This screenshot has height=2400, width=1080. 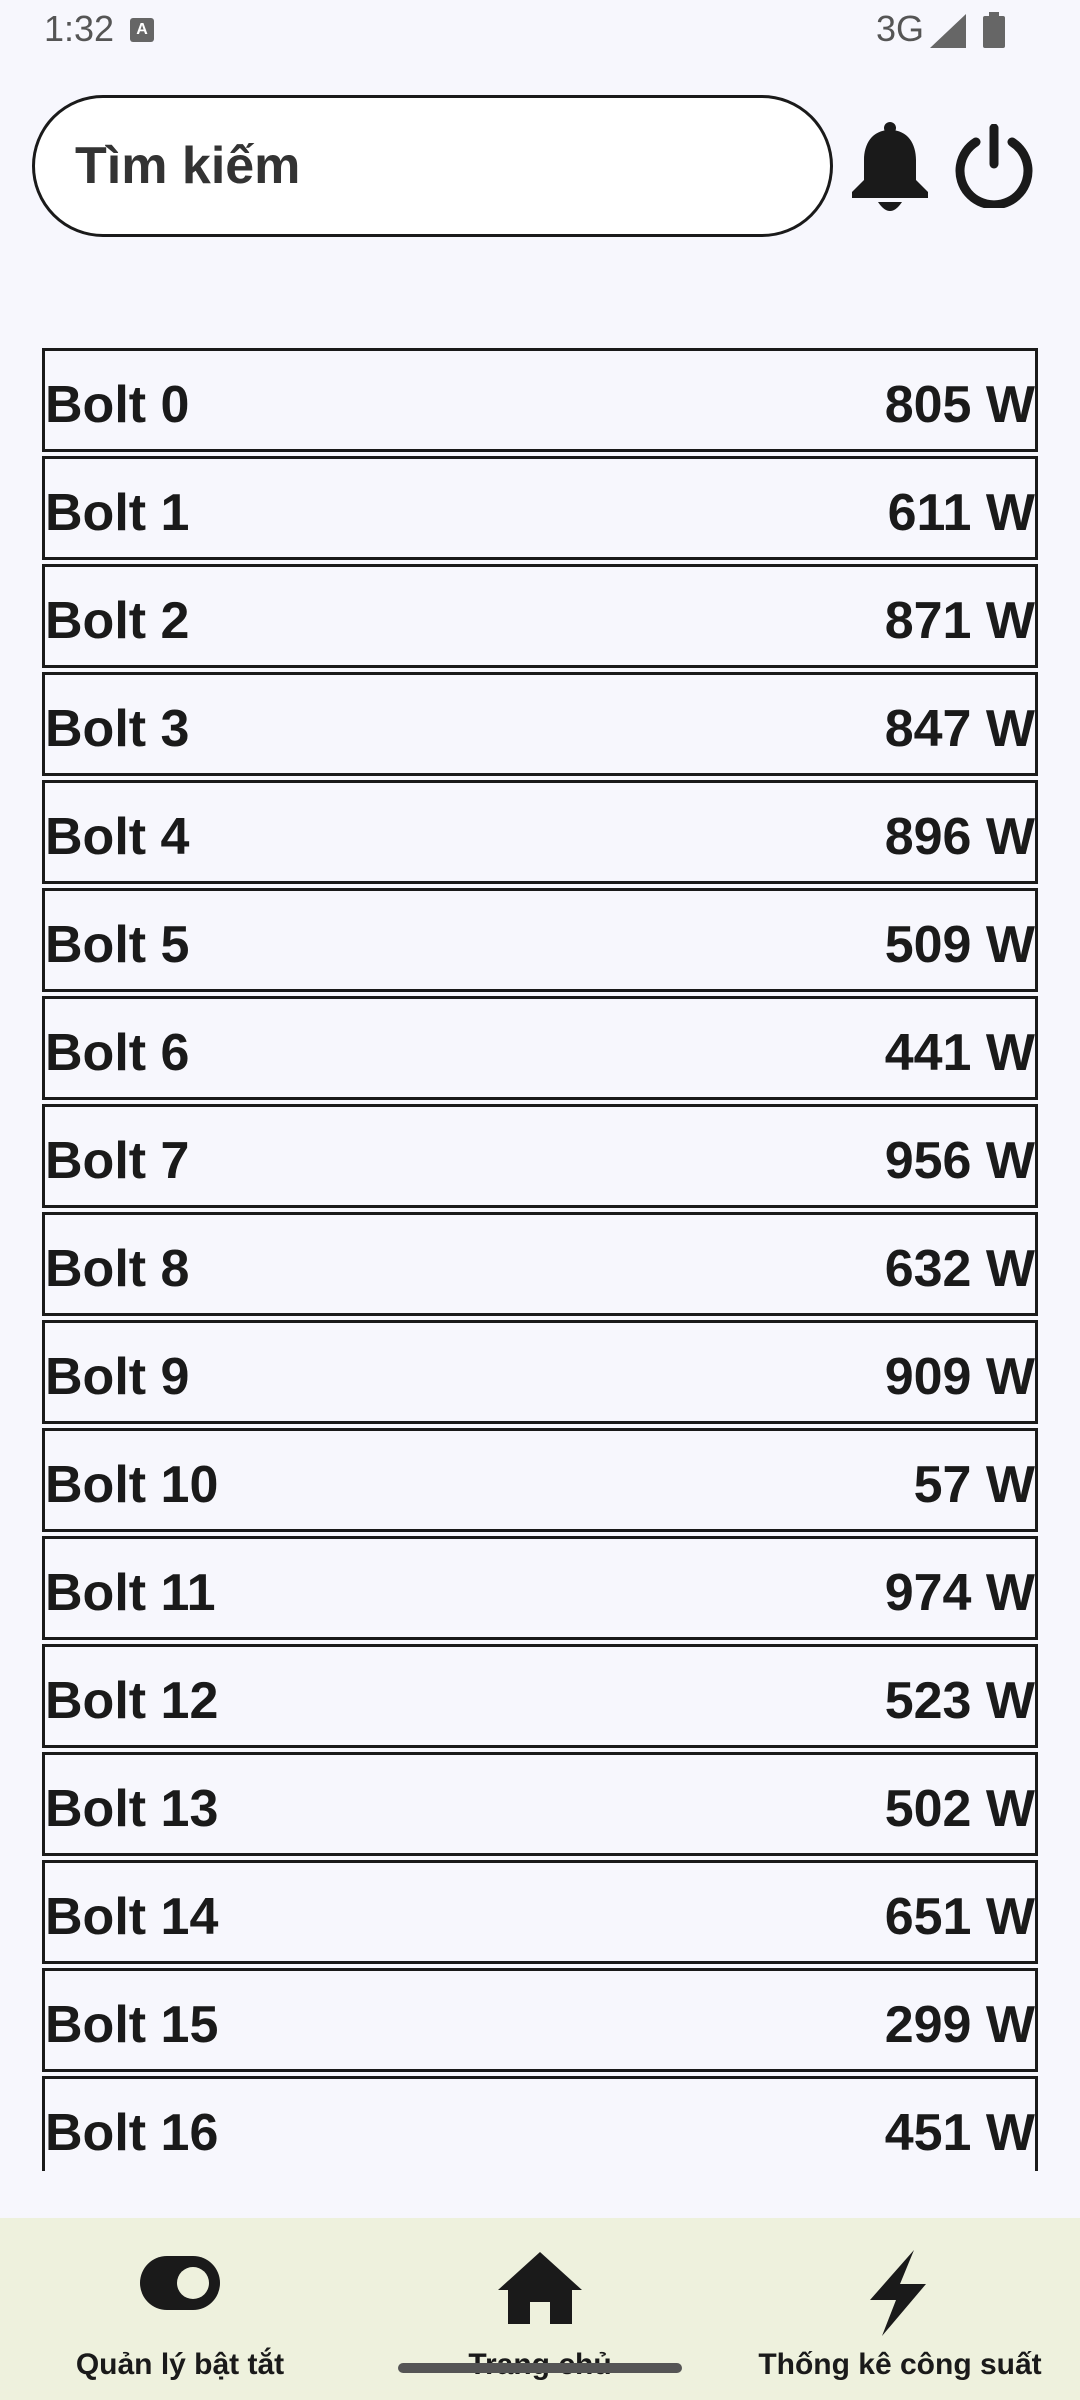 What do you see at coordinates (961, 513) in the screenshot?
I see `device-power: 611 W` at bounding box center [961, 513].